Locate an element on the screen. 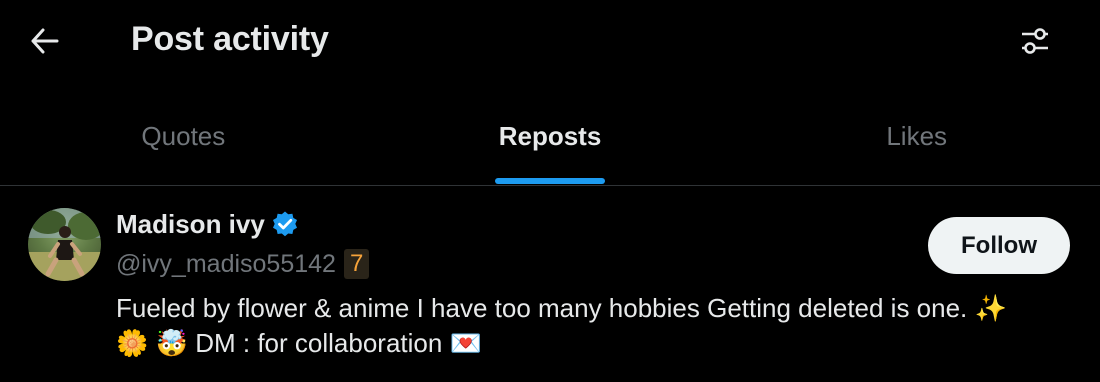  tab-likes-label: Likes is located at coordinates (917, 136).